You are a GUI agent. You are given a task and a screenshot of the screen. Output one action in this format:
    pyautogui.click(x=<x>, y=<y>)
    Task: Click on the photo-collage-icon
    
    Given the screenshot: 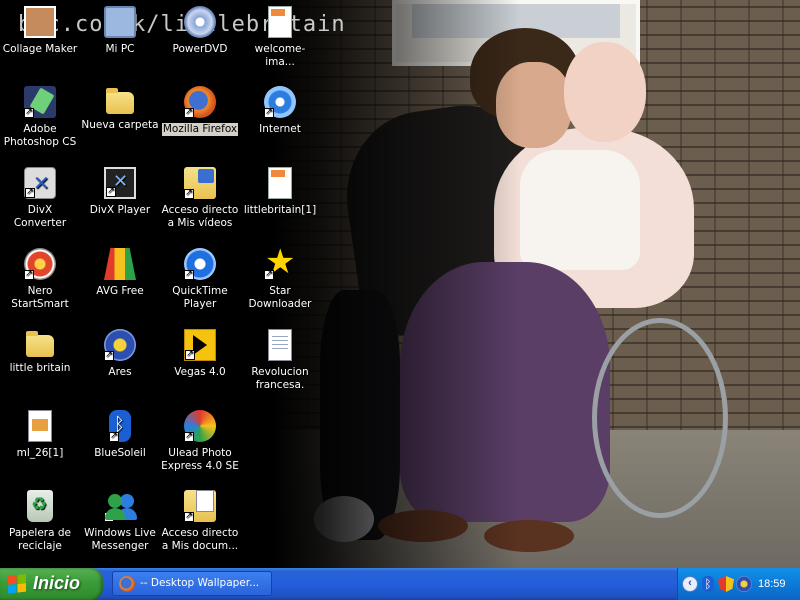 What is the action you would take?
    pyautogui.click(x=40, y=22)
    